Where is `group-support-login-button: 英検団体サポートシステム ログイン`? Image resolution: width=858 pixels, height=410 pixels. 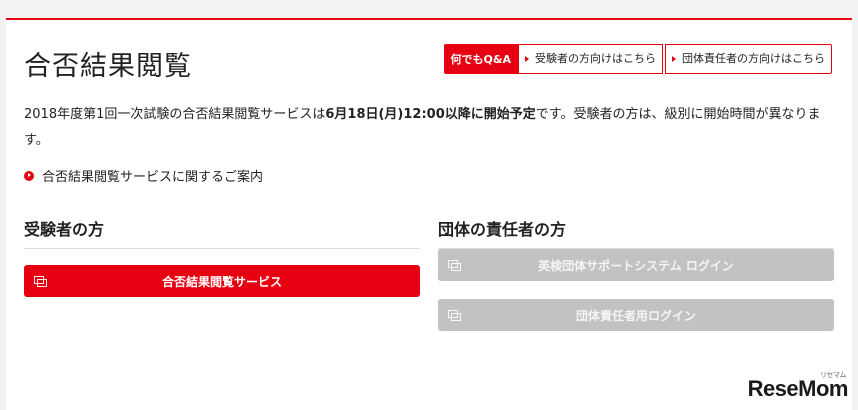 group-support-login-button: 英検団体サポートシステム ログイン is located at coordinates (636, 265).